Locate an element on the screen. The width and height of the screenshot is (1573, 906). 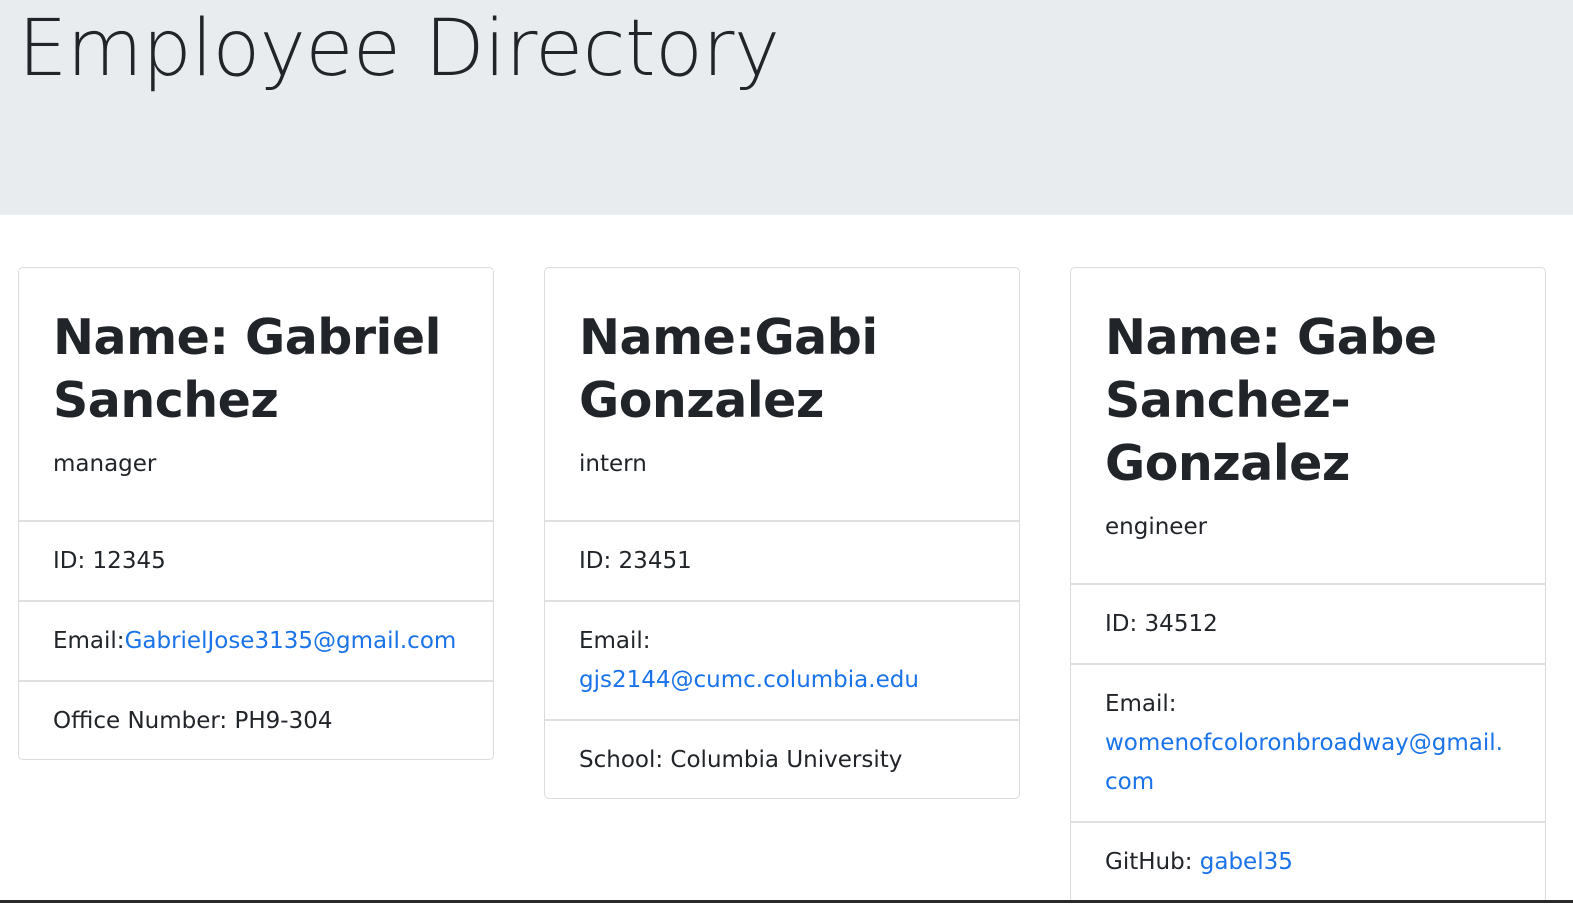
page-title: Employee Directory is located at coordinates (399, 49).